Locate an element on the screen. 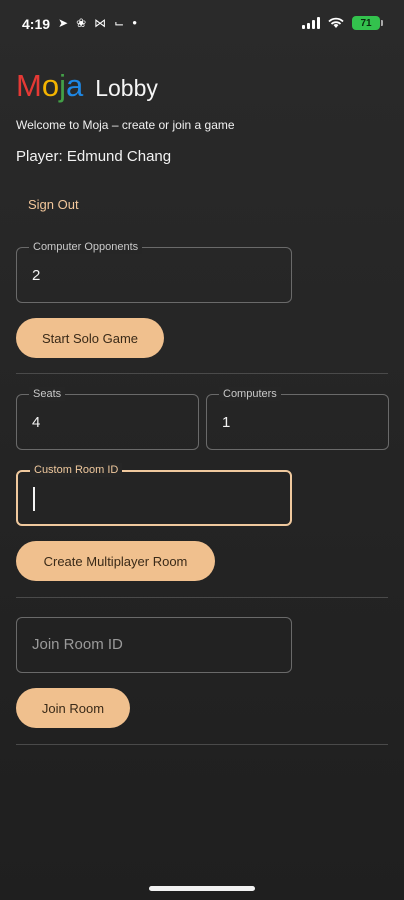 The image size is (404, 900). computer-opponents-label: Computer Opponents is located at coordinates (86, 247).